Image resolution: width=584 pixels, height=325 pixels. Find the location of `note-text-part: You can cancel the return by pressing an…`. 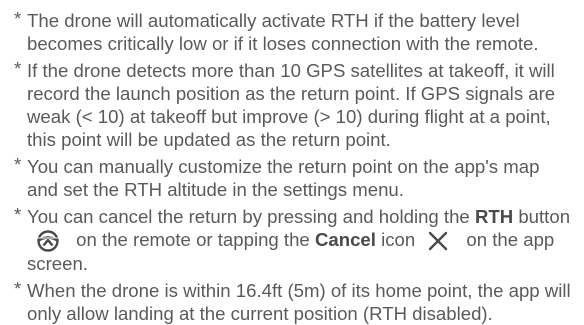

note-text-part: You can cancel the return by pressing an… is located at coordinates (251, 216).